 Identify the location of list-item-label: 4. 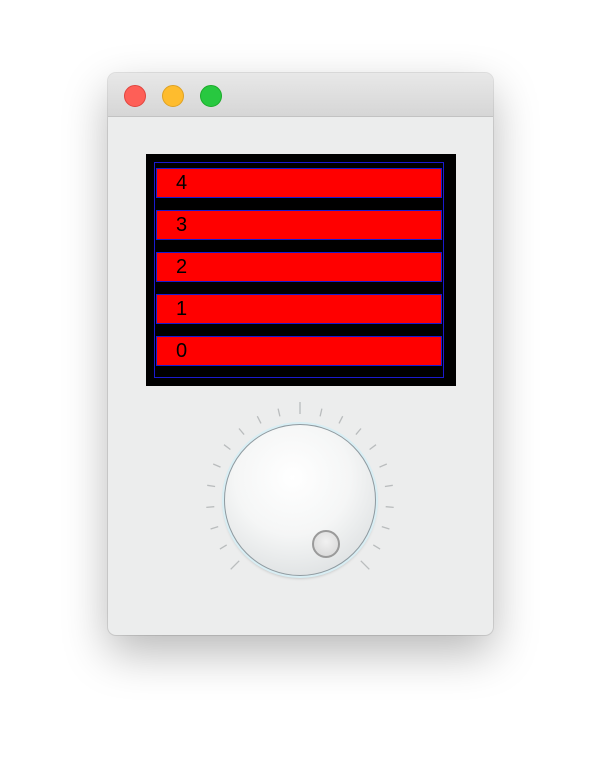
(182, 183).